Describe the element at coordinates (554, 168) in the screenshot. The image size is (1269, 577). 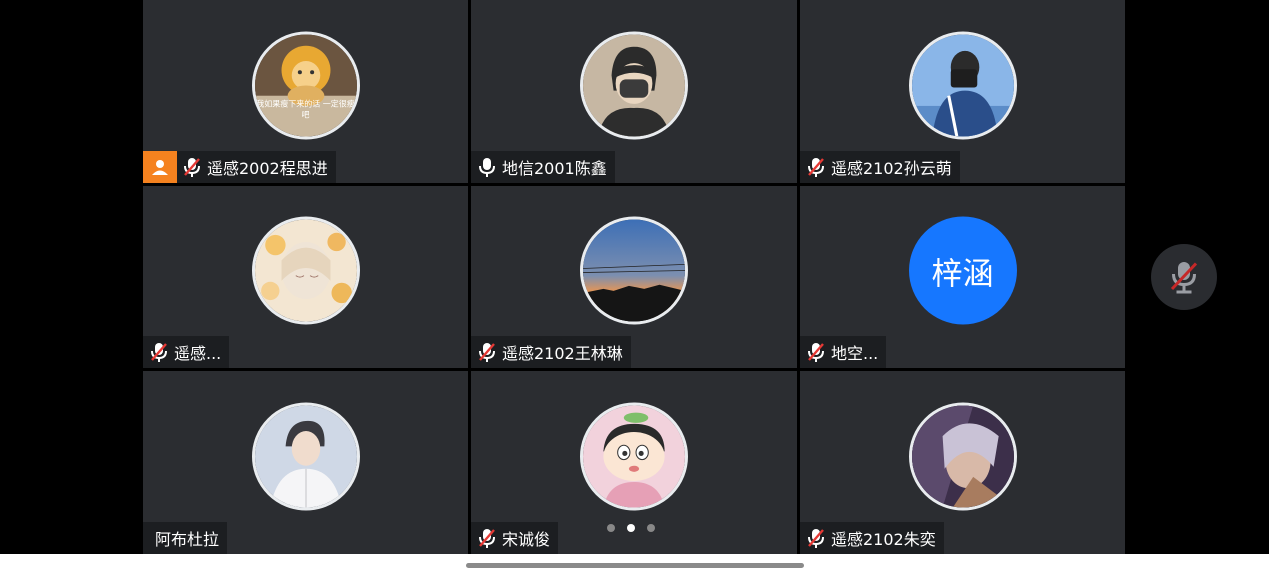
I see `participant-name: 地信2001陈鑫` at that location.